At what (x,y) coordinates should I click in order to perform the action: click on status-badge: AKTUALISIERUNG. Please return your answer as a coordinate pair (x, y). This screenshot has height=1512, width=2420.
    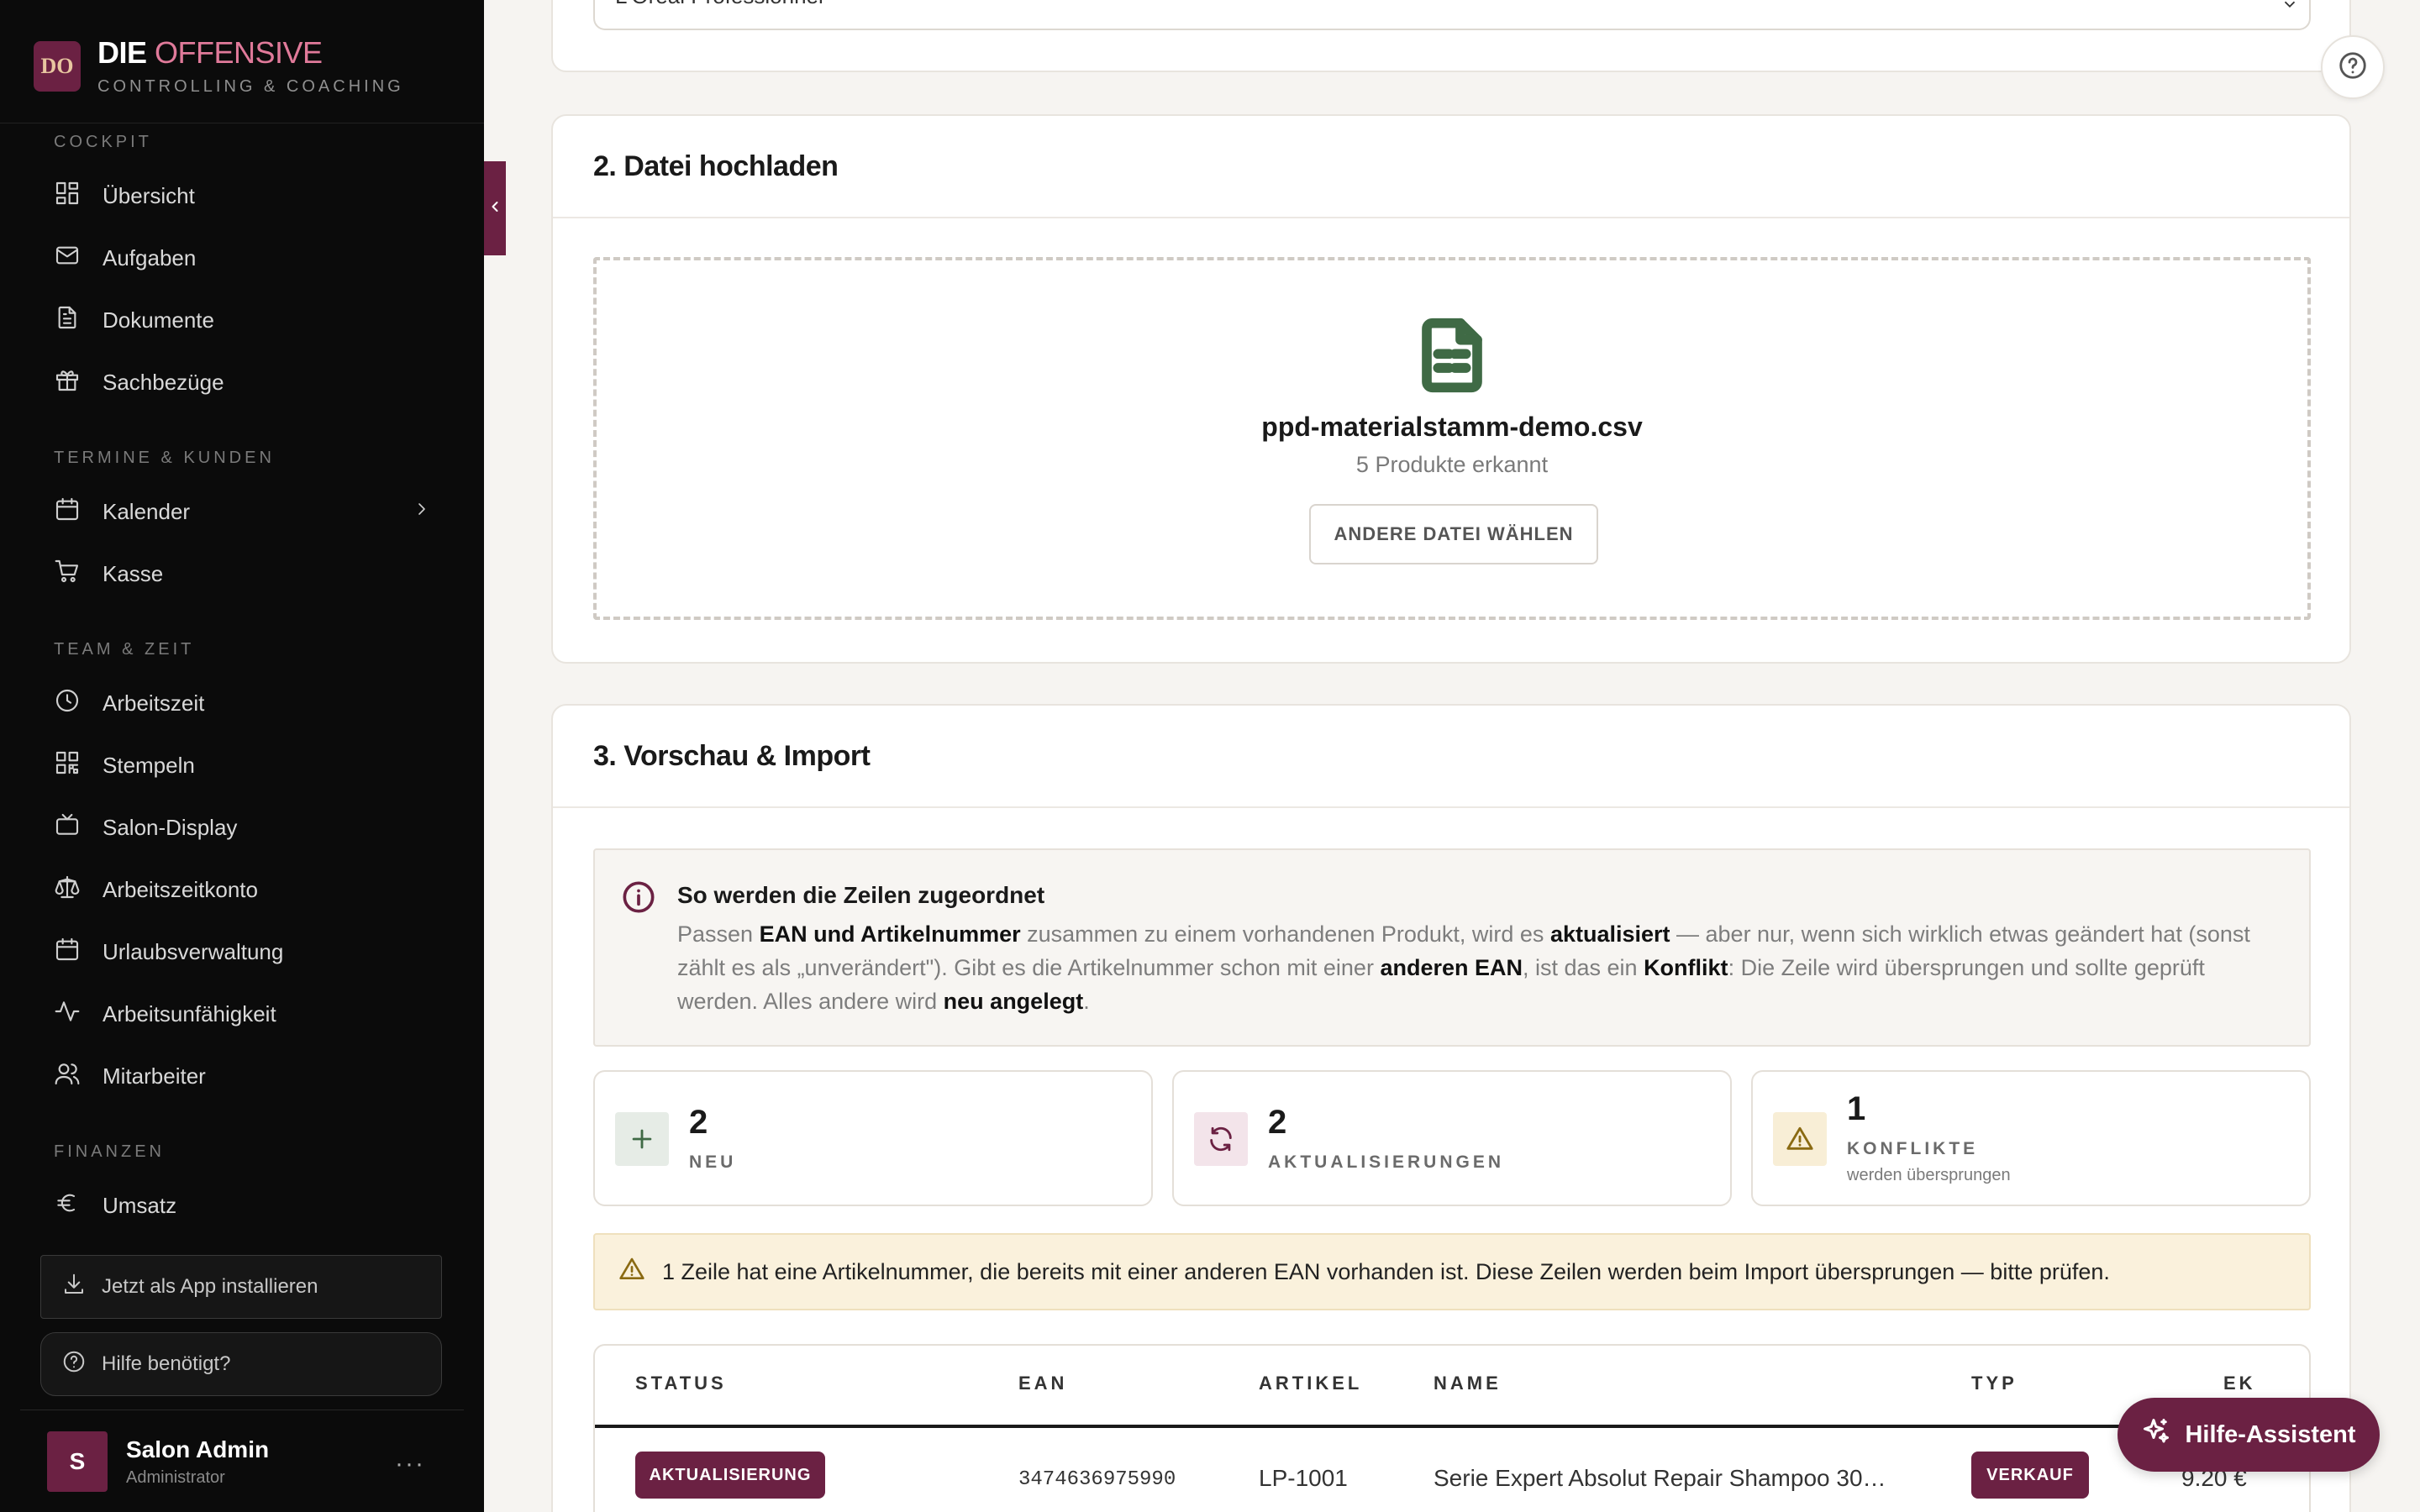
    Looking at the image, I should click on (730, 1475).